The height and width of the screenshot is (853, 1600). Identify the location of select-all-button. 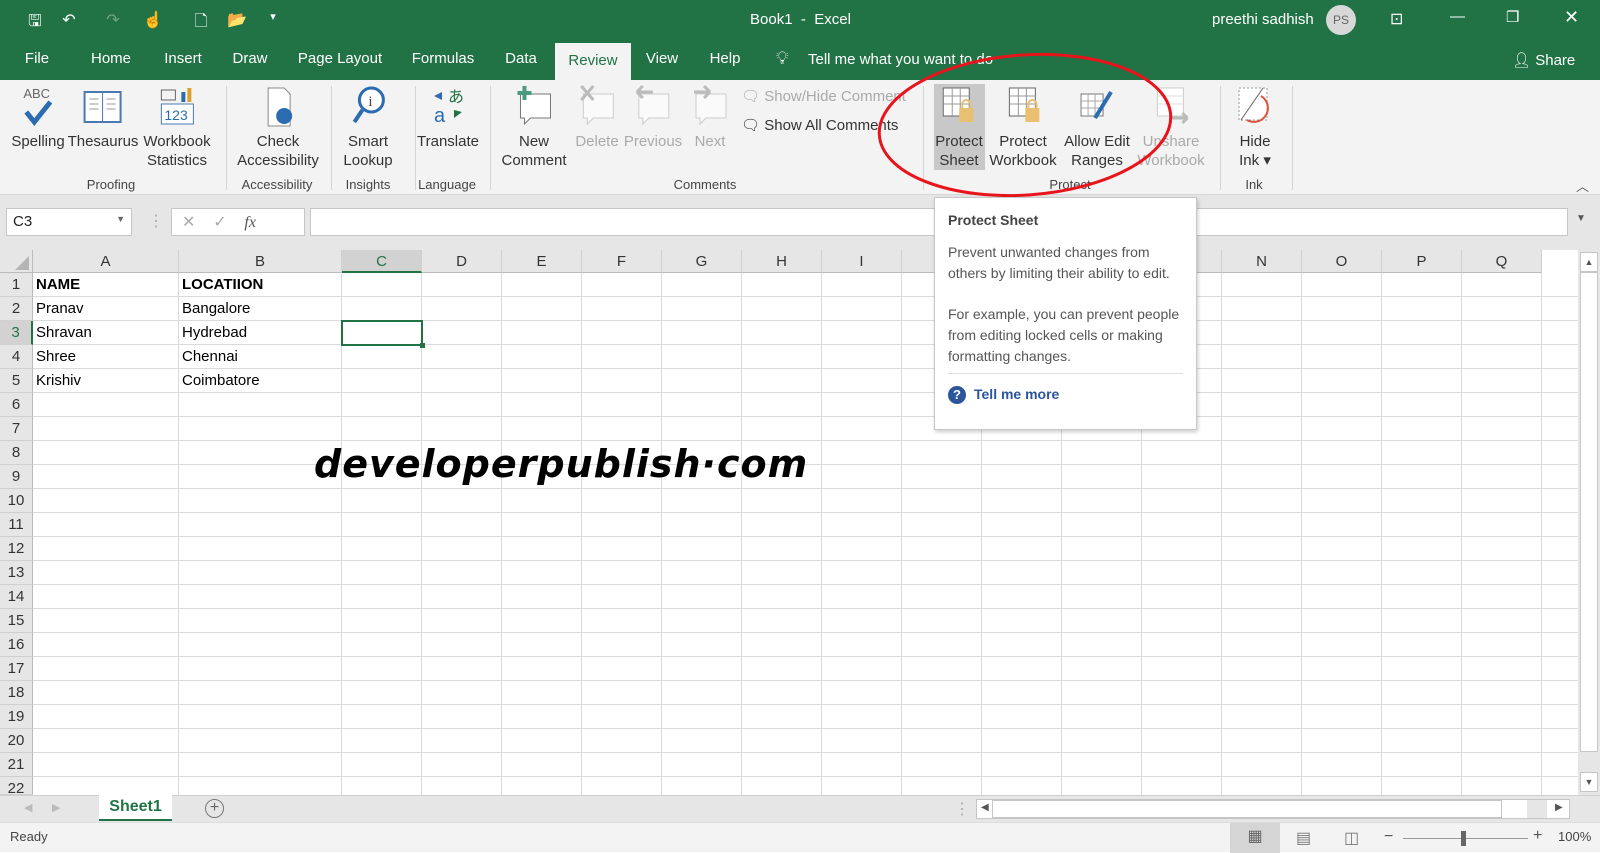
(16, 261).